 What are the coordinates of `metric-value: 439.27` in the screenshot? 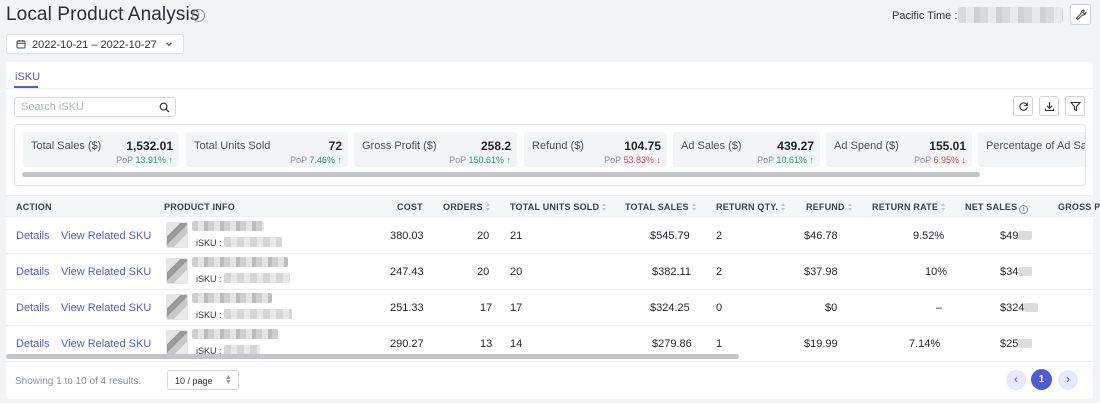 It's located at (795, 146).